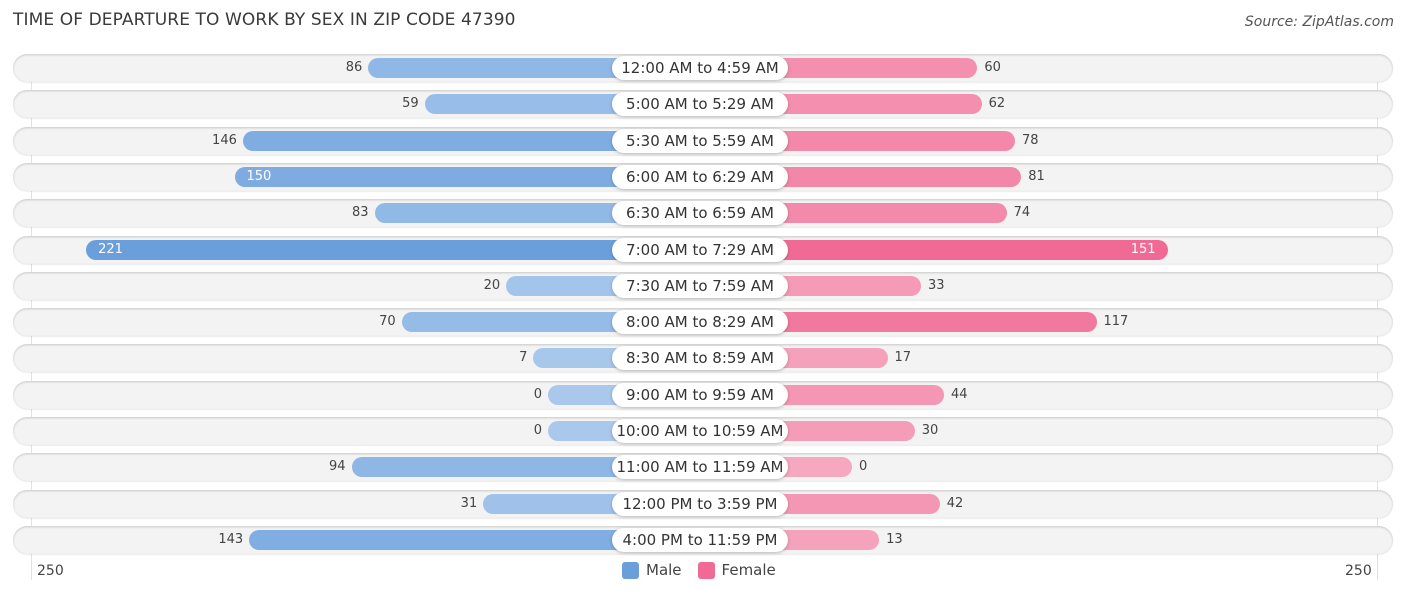 This screenshot has width=1406, height=594. I want to click on axis-label-left: 250, so click(50, 571).